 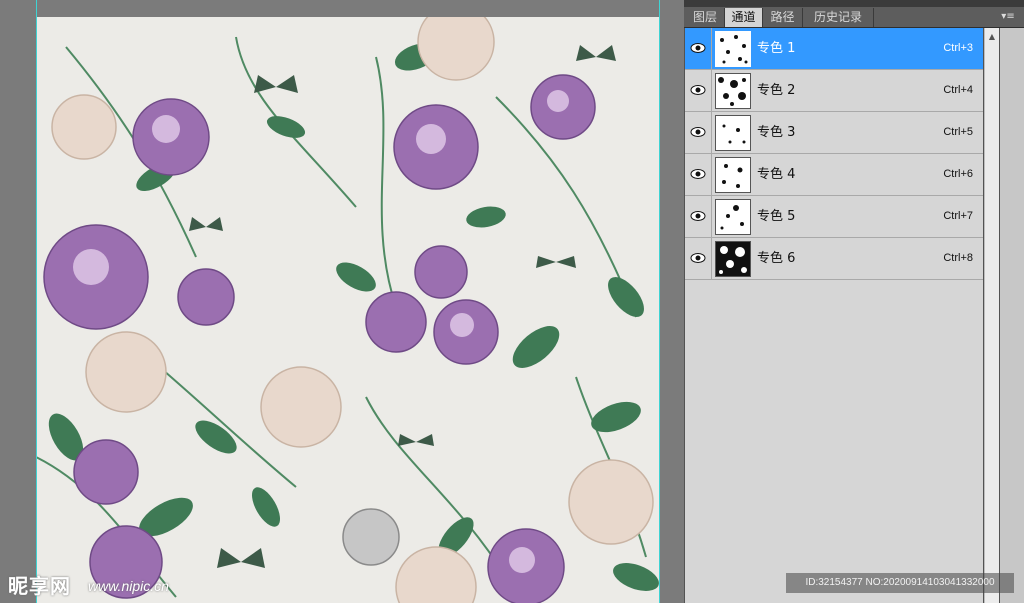 What do you see at coordinates (776, 216) in the screenshot?
I see `channel-name: 专色 5` at bounding box center [776, 216].